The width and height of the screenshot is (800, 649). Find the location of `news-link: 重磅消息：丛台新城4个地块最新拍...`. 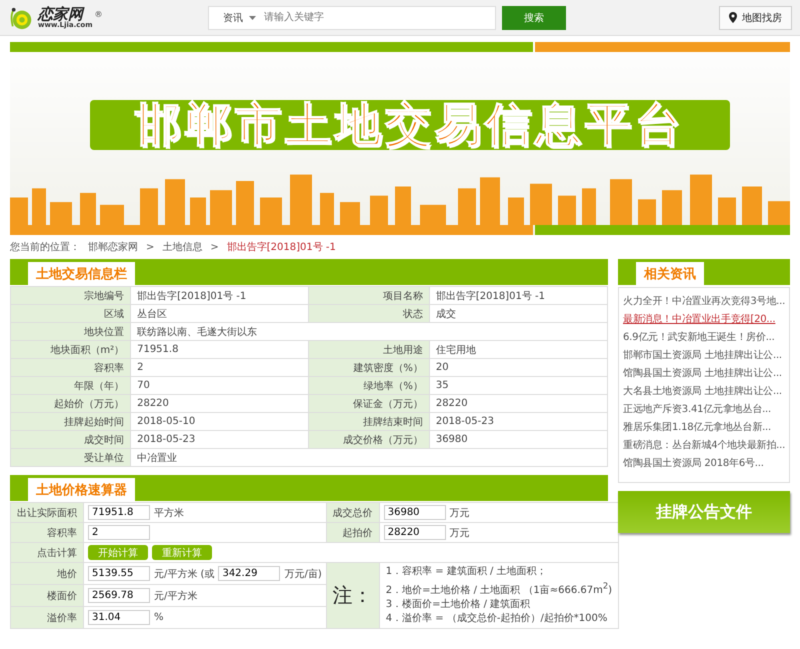

news-link: 重磅消息：丛台新城4个地块最新拍... is located at coordinates (704, 445).